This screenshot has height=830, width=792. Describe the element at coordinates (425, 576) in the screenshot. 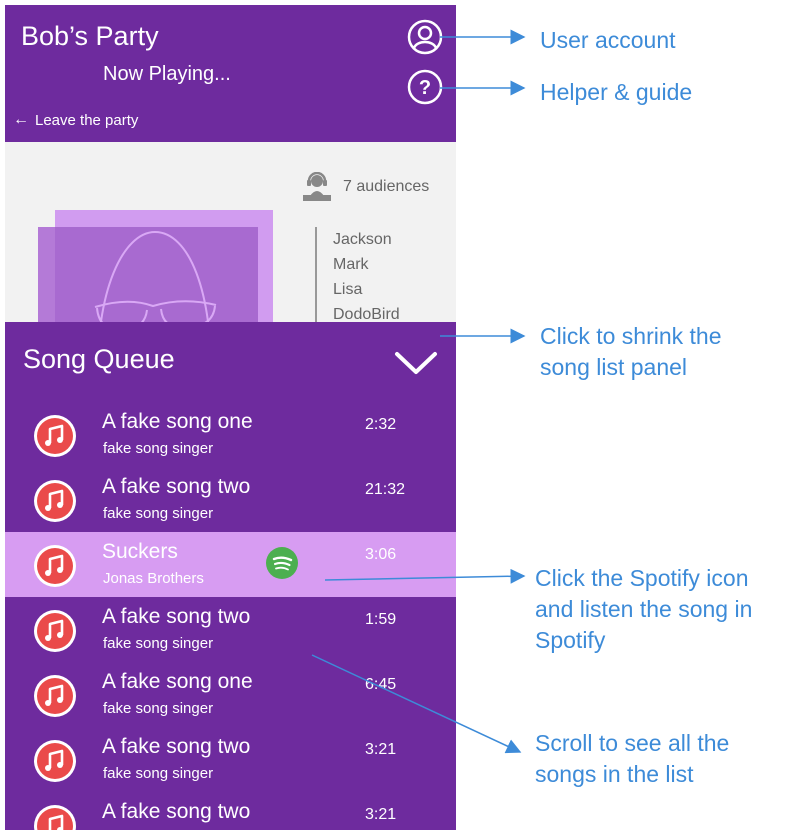

I see `arrow-spotify` at that location.